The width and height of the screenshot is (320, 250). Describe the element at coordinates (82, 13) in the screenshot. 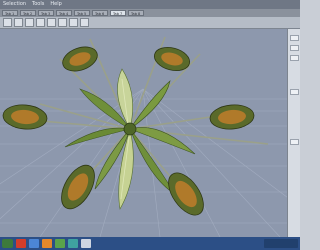

I see `tab-5: Tab 5` at that location.